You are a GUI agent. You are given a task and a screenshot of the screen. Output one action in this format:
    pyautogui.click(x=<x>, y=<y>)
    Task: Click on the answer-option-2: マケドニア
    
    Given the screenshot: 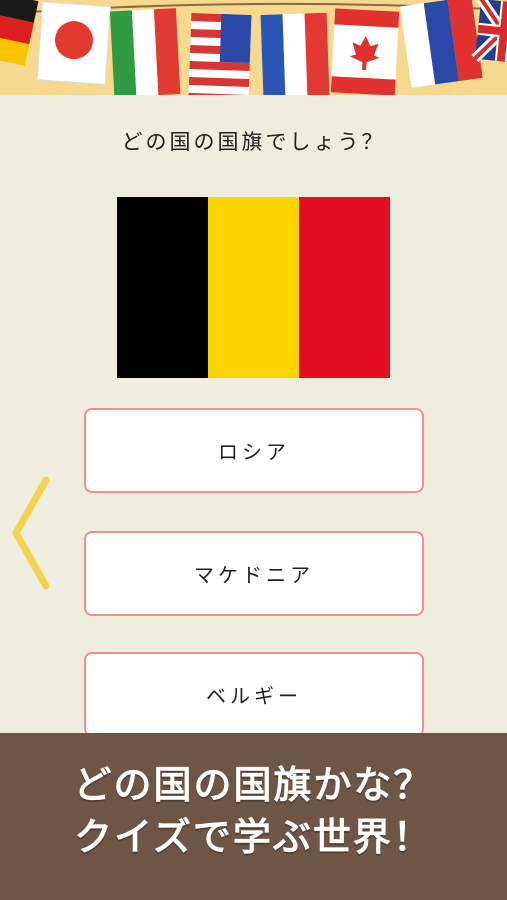 What is the action you would take?
    pyautogui.click(x=254, y=573)
    